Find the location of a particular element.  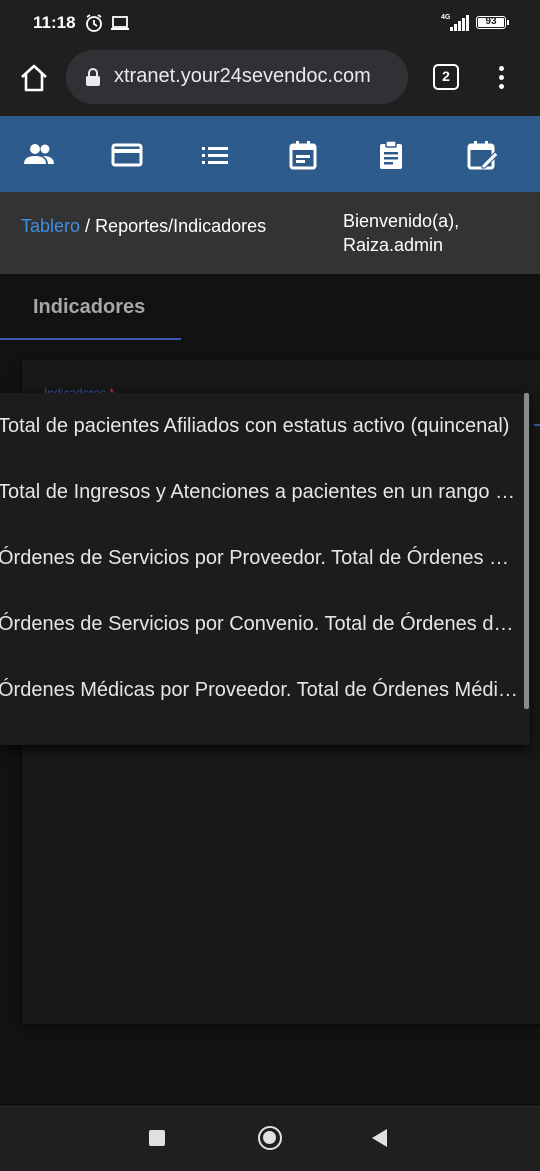

signal-icon is located at coordinates (459, 23).